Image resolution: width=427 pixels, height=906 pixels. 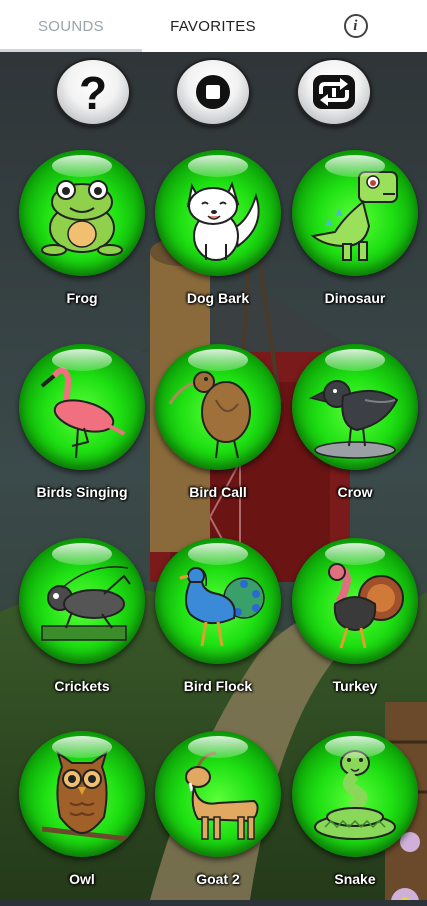 What do you see at coordinates (82, 218) in the screenshot?
I see `frog-icon` at bounding box center [82, 218].